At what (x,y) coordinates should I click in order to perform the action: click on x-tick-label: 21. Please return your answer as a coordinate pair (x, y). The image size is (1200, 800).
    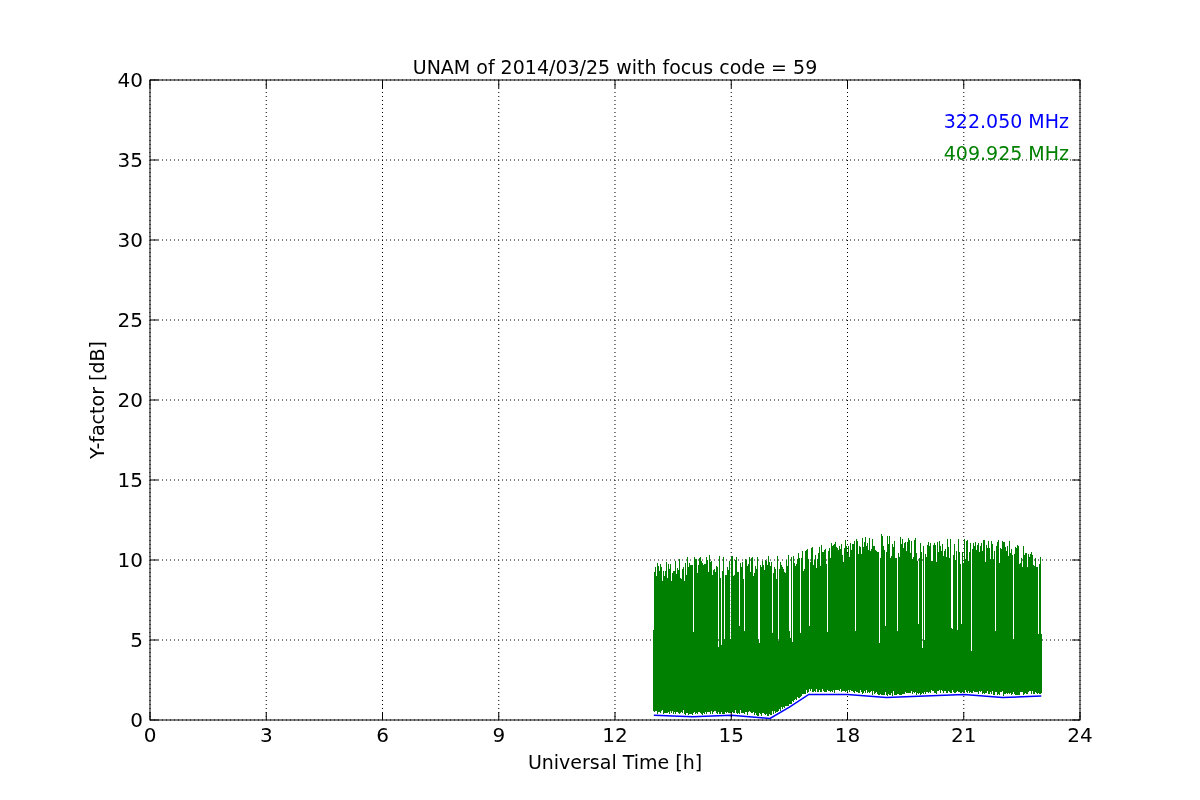
    Looking at the image, I should click on (964, 735).